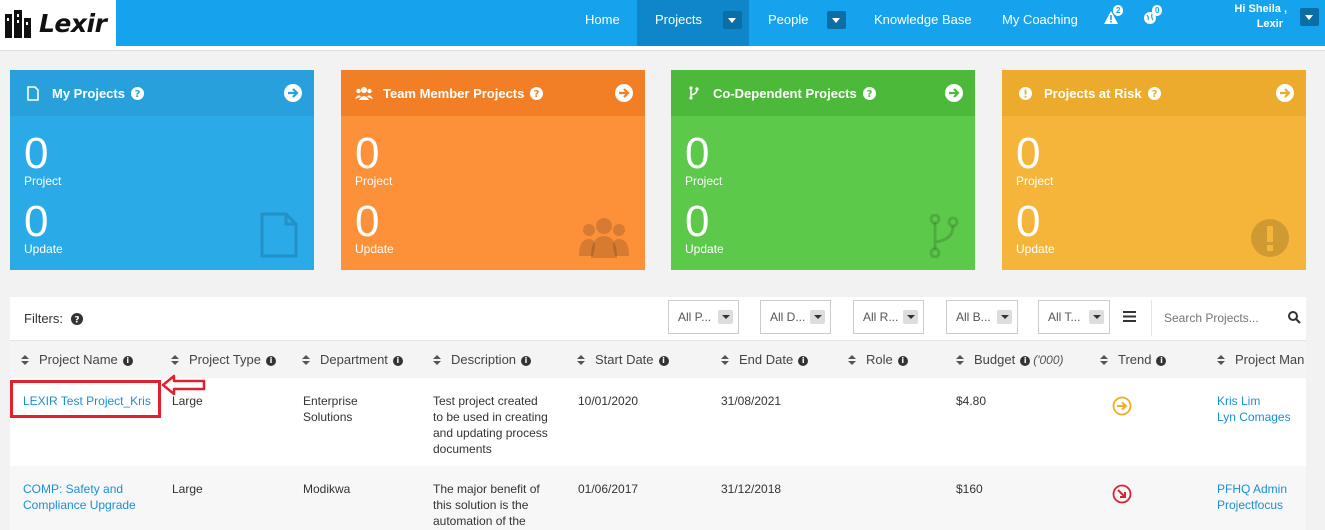 This screenshot has height=530, width=1325. What do you see at coordinates (788, 20) in the screenshot?
I see `nav-people: People` at bounding box center [788, 20].